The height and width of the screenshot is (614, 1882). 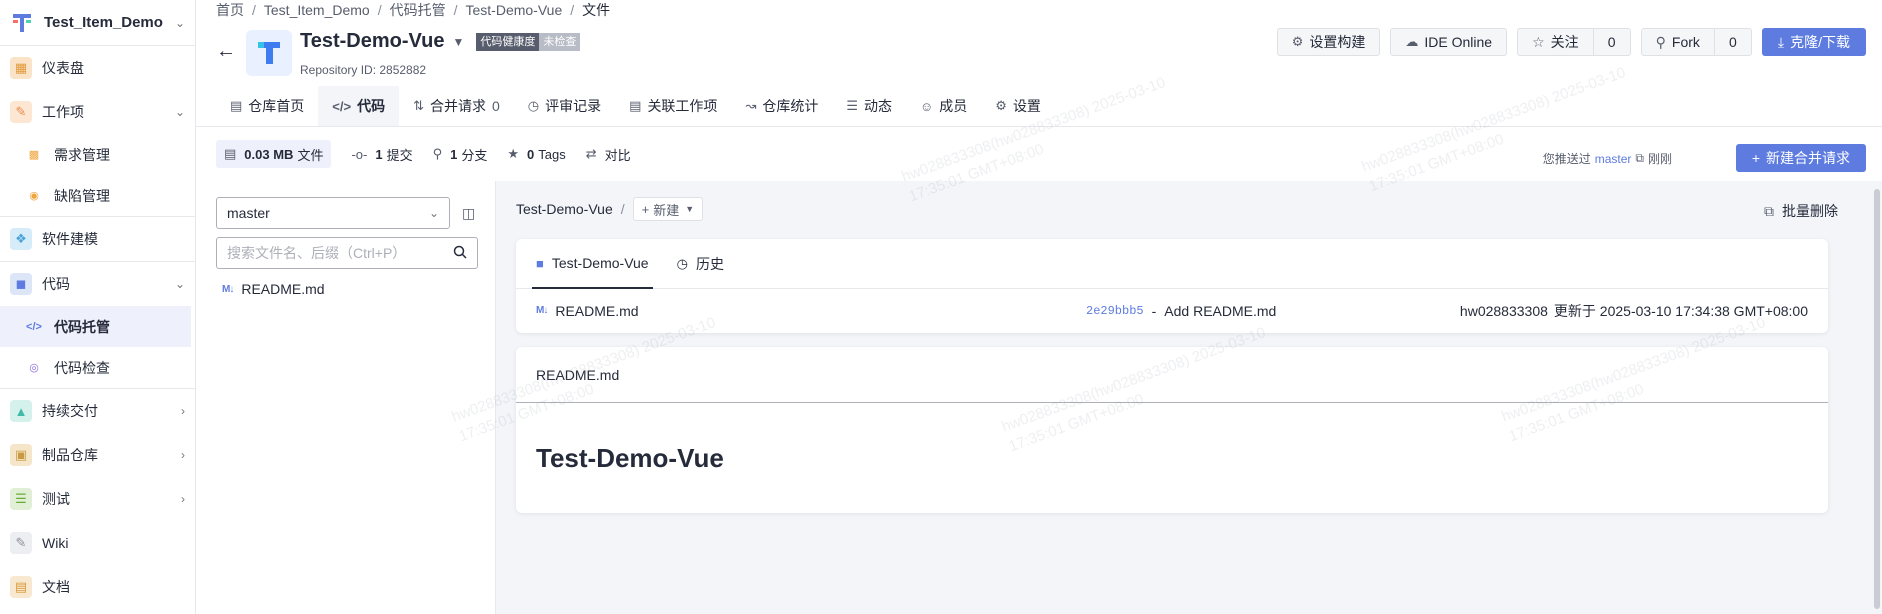 What do you see at coordinates (63, 68) in the screenshot?
I see `sidebar-item-label: 仪表盘` at bounding box center [63, 68].